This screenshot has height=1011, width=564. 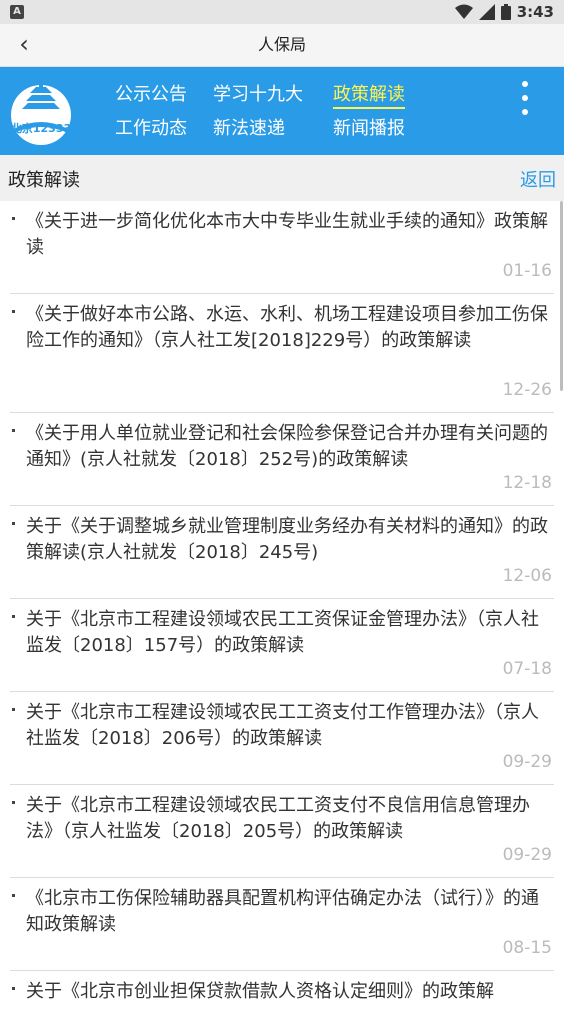 I want to click on tab-news-broadcast: 新闻播报, so click(x=369, y=129).